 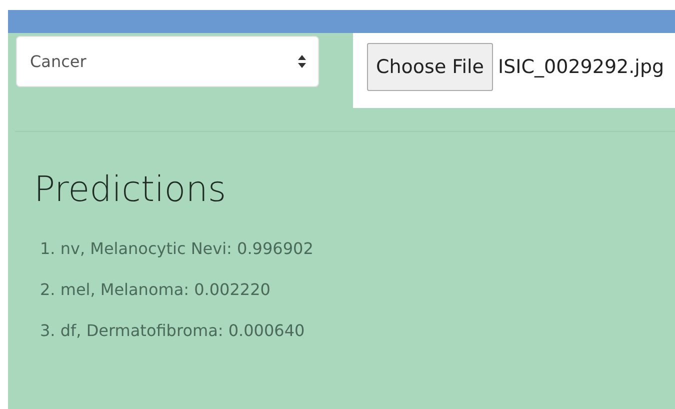 I want to click on file-name: ISIC_0029292.jpg, so click(x=581, y=67).